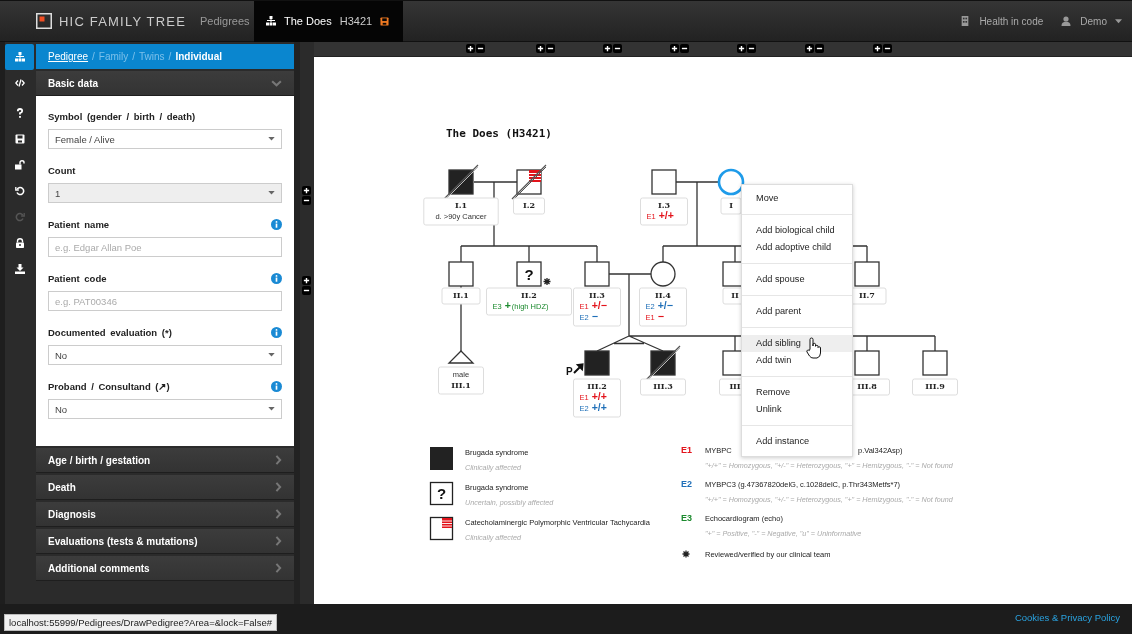  Describe the element at coordinates (731, 205) in the screenshot. I see `individual-id: I` at that location.